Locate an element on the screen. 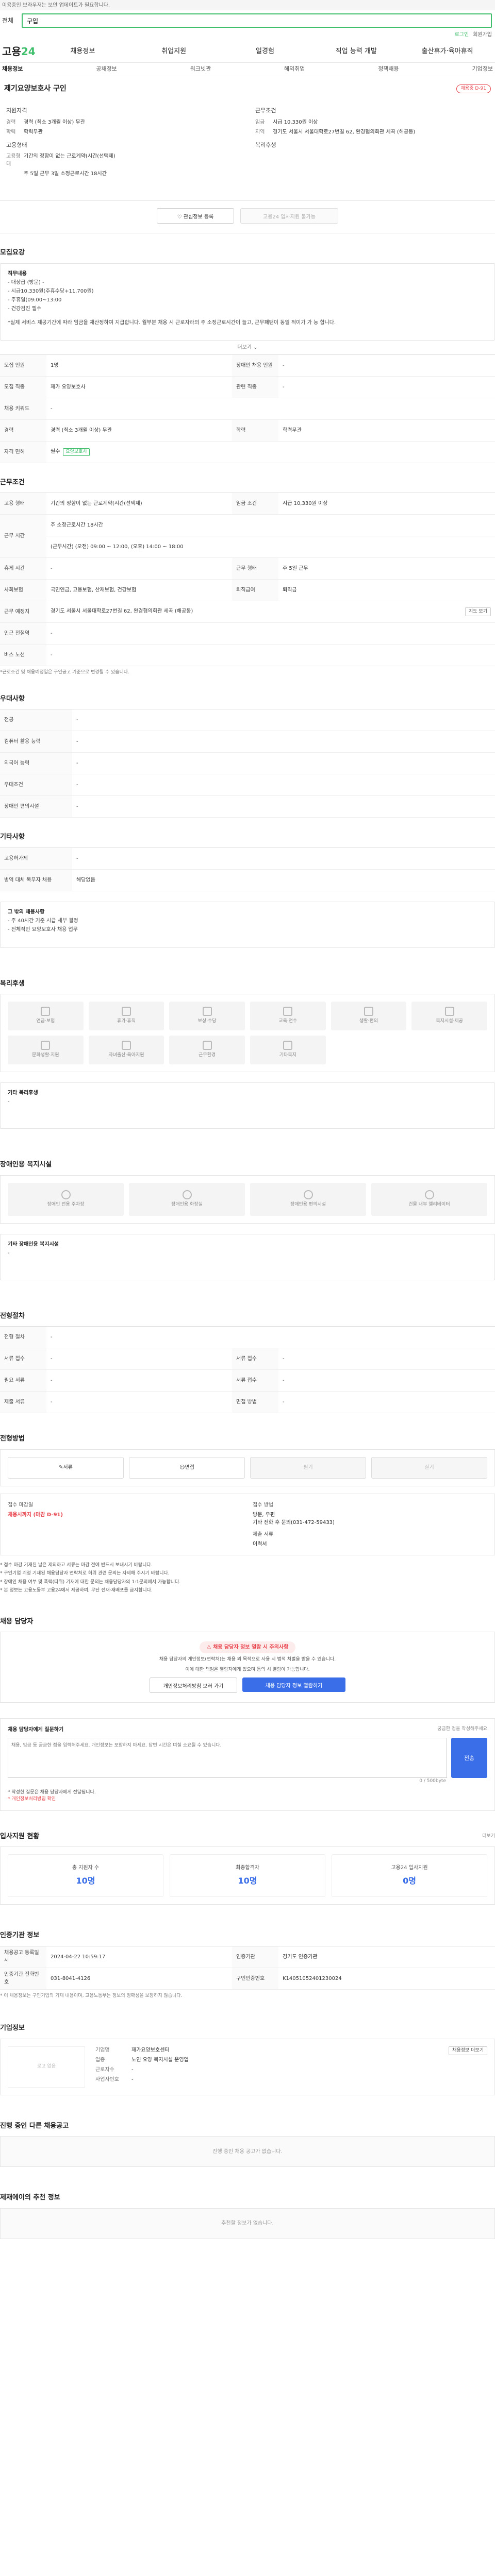  subnav-item: 정책채용 is located at coordinates (388, 69).